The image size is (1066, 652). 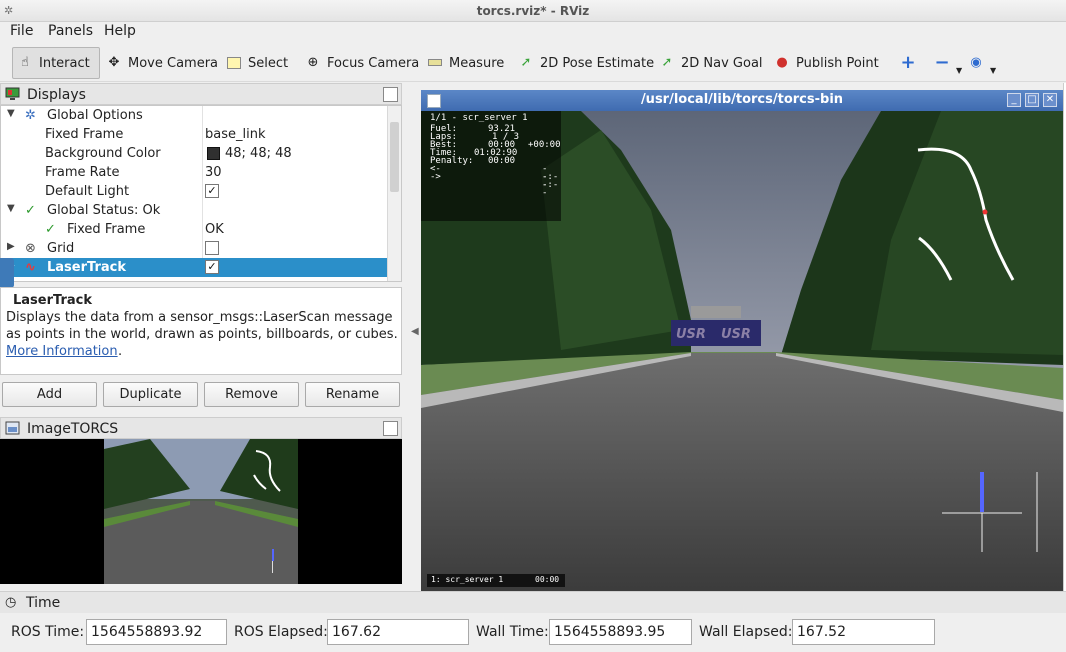 I want to click on tree-row-global-status: ▼ ✓ Global Status: Ok, so click(x=194, y=210).